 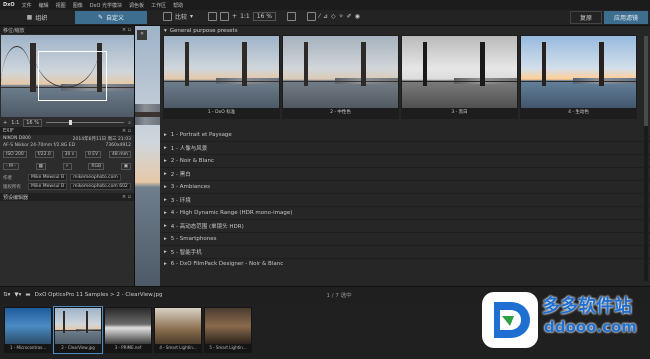 I want to click on preset-category: ▸ 4 - High Dynamic Range (HDR mono-image), so click(x=405, y=213).